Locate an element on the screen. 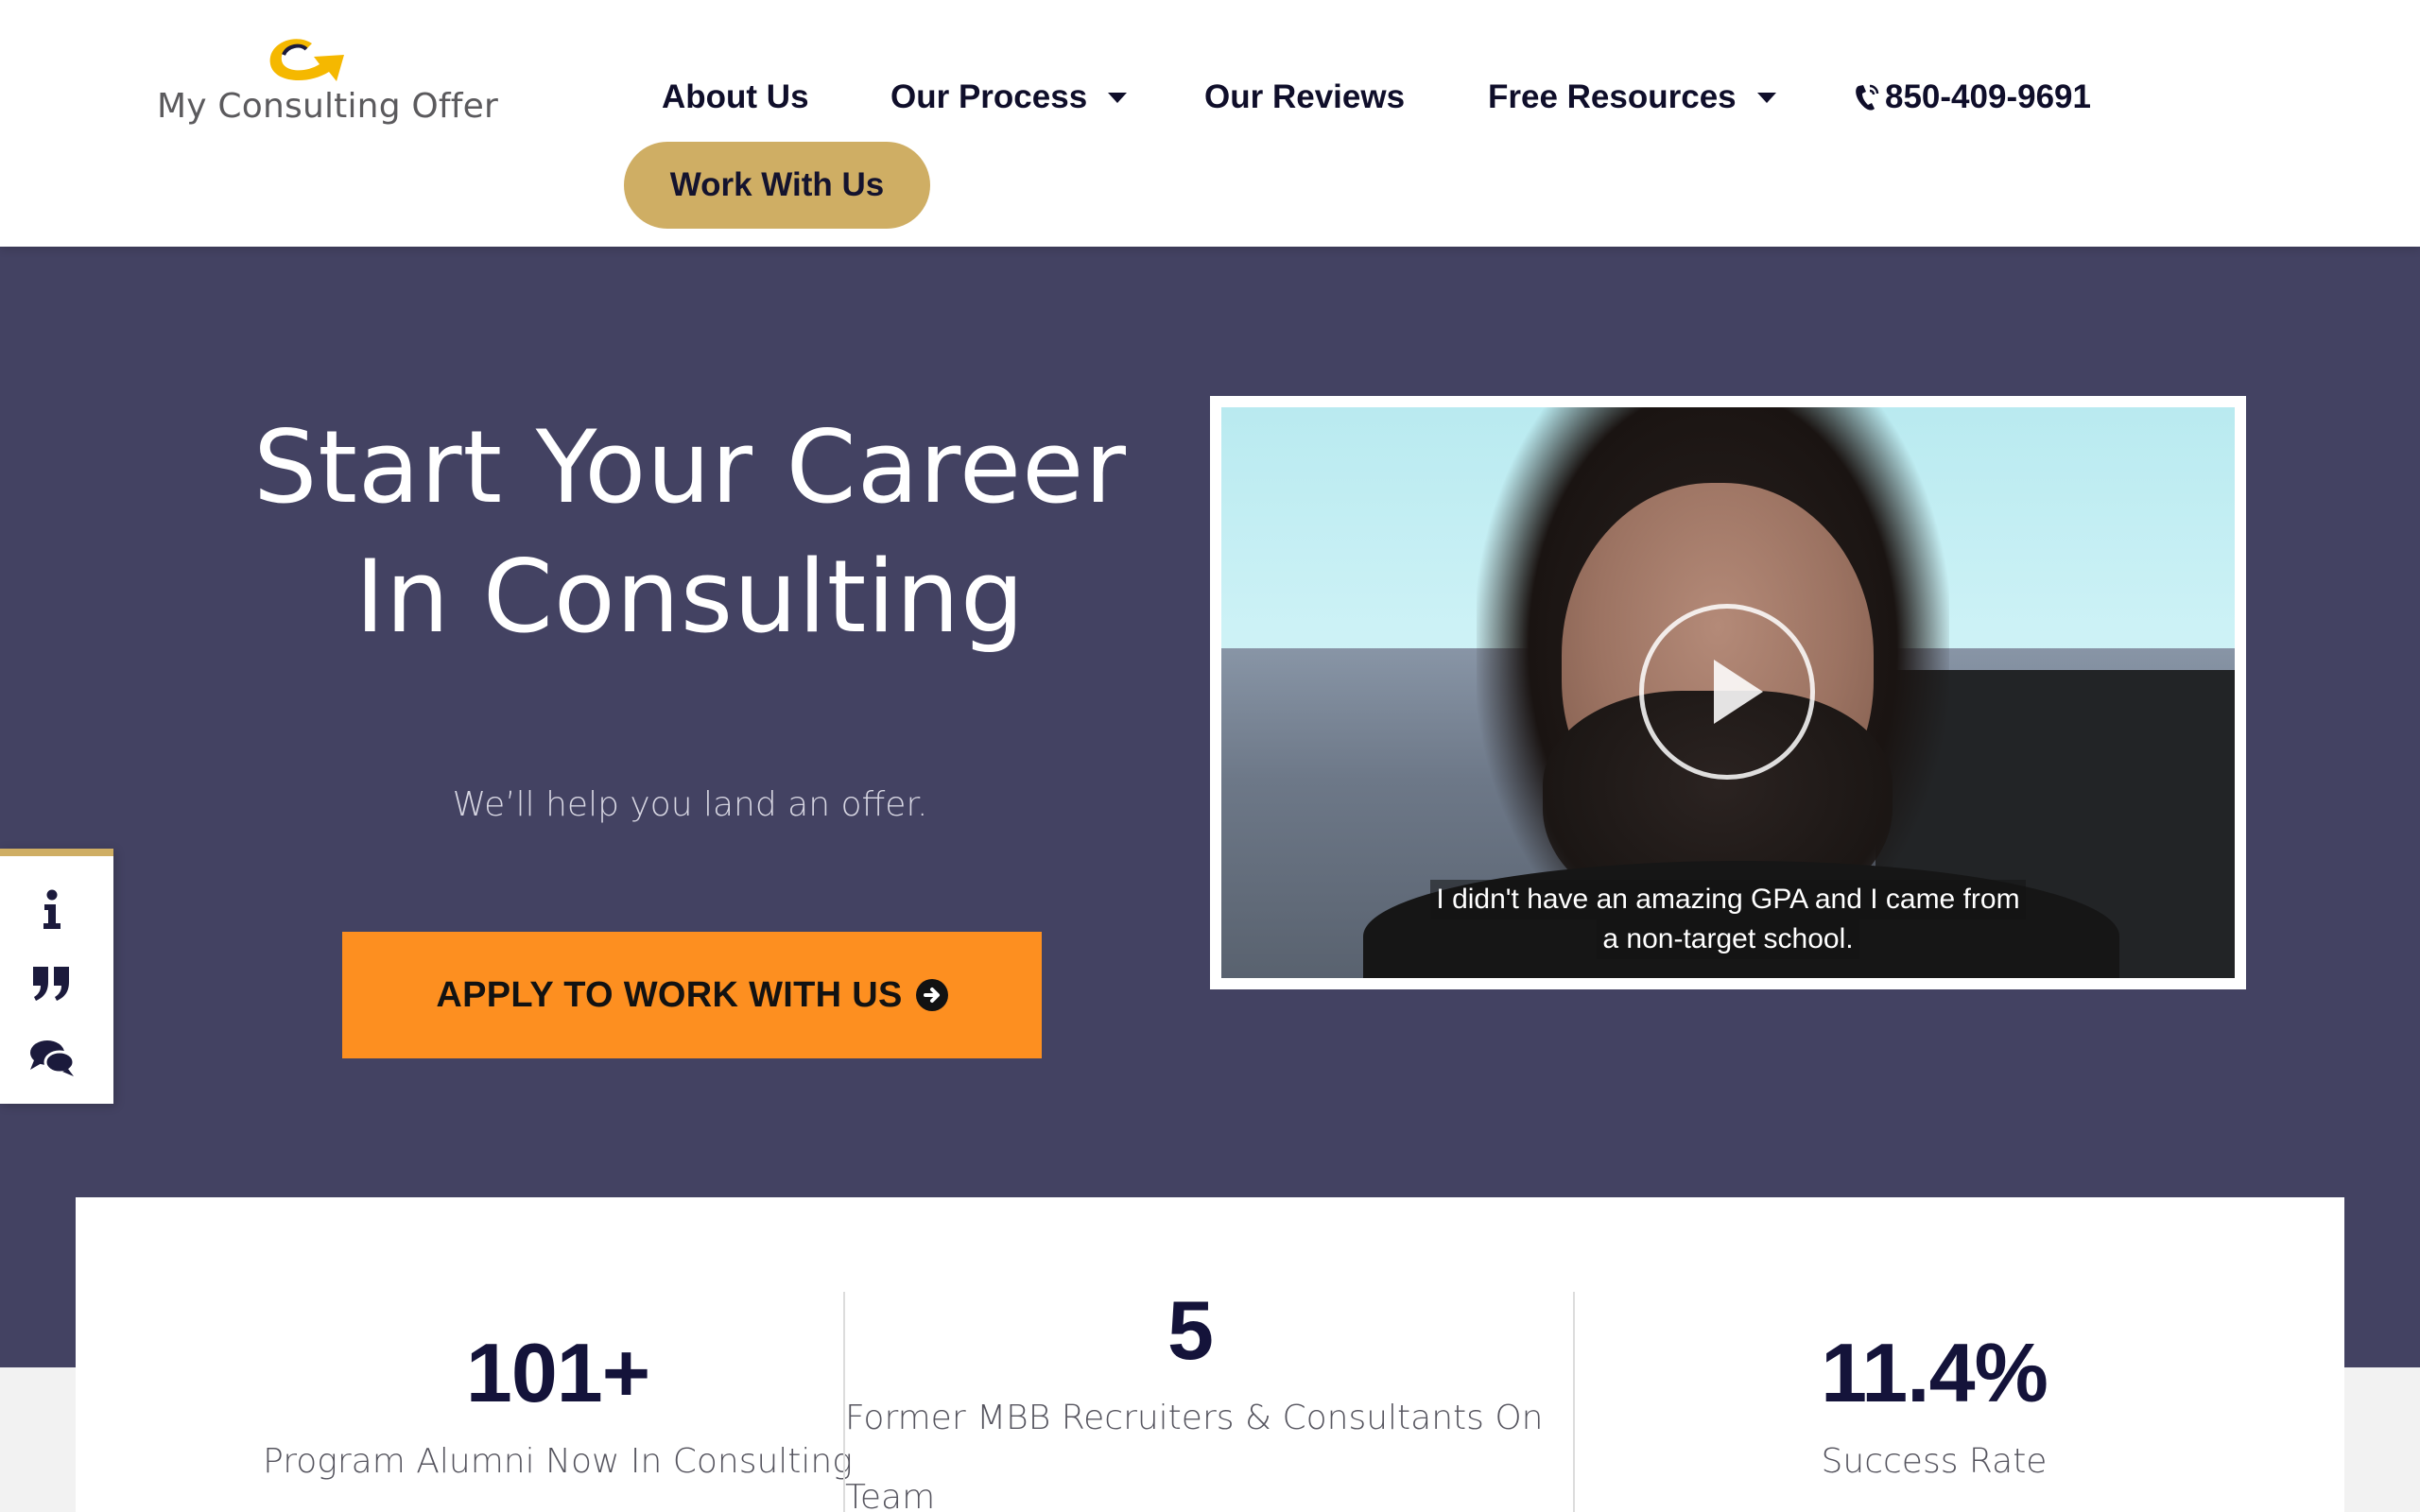 This screenshot has width=2420, height=1512. work-with-us-button: Work With Us is located at coordinates (777, 185).